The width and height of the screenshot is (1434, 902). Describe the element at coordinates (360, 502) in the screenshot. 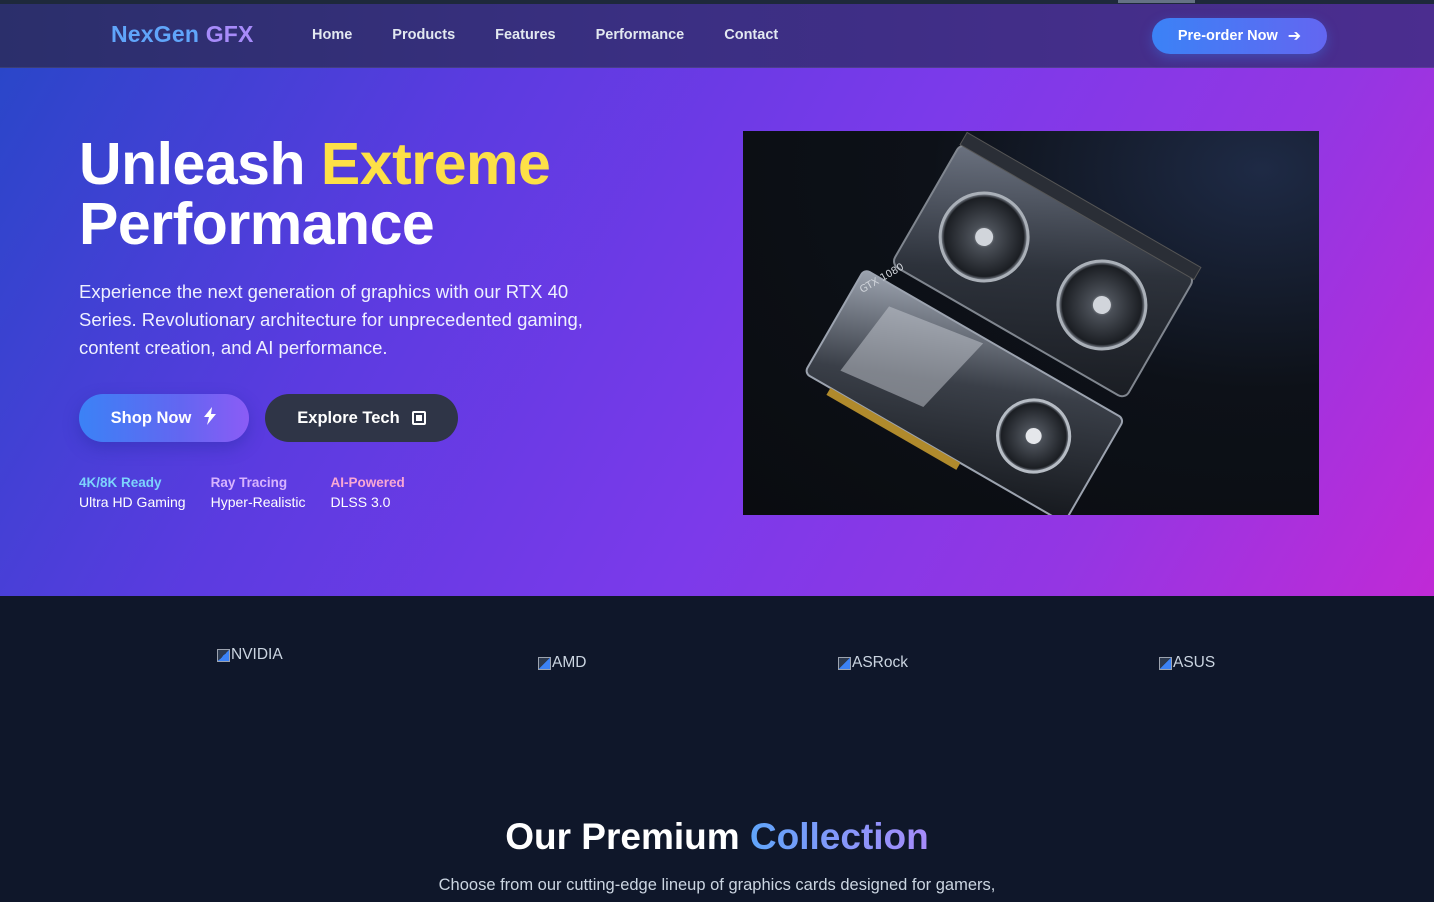

I see `stat-subtitle: DLSS 3.0` at that location.